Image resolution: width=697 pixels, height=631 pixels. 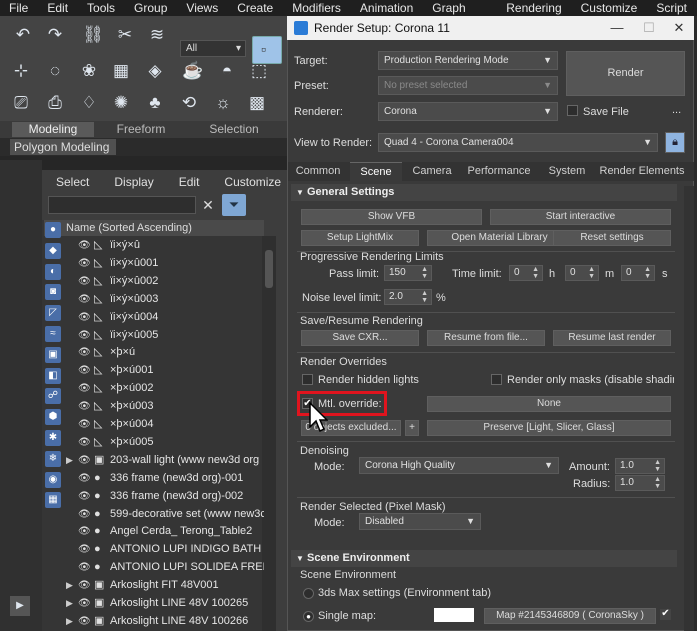 What do you see at coordinates (53, 396) in the screenshot?
I see `filter-bone-icon: ☍` at bounding box center [53, 396].